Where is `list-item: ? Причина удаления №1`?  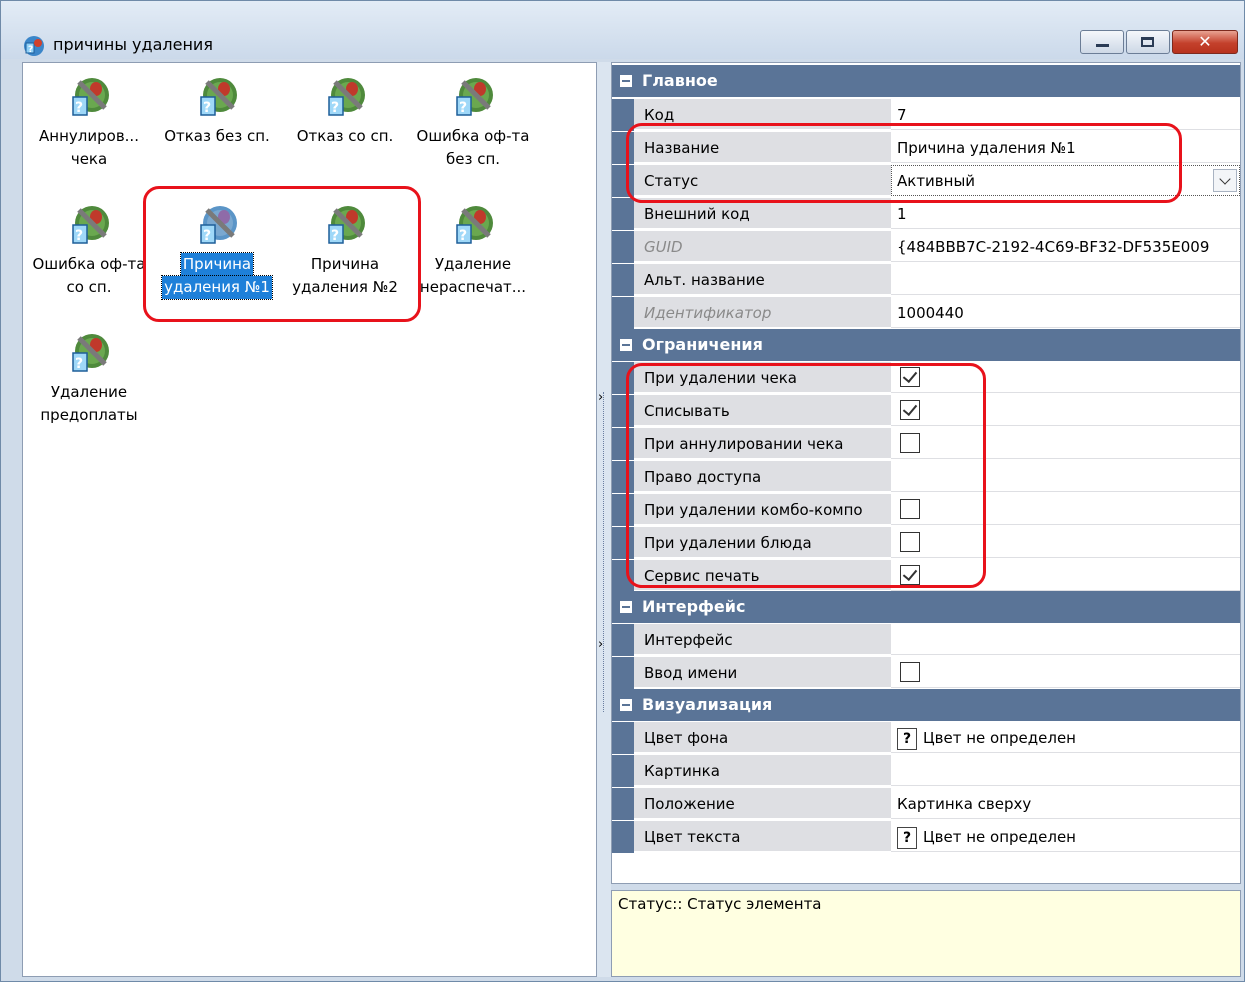
list-item: ? Причина удаления №1 is located at coordinates (217, 253).